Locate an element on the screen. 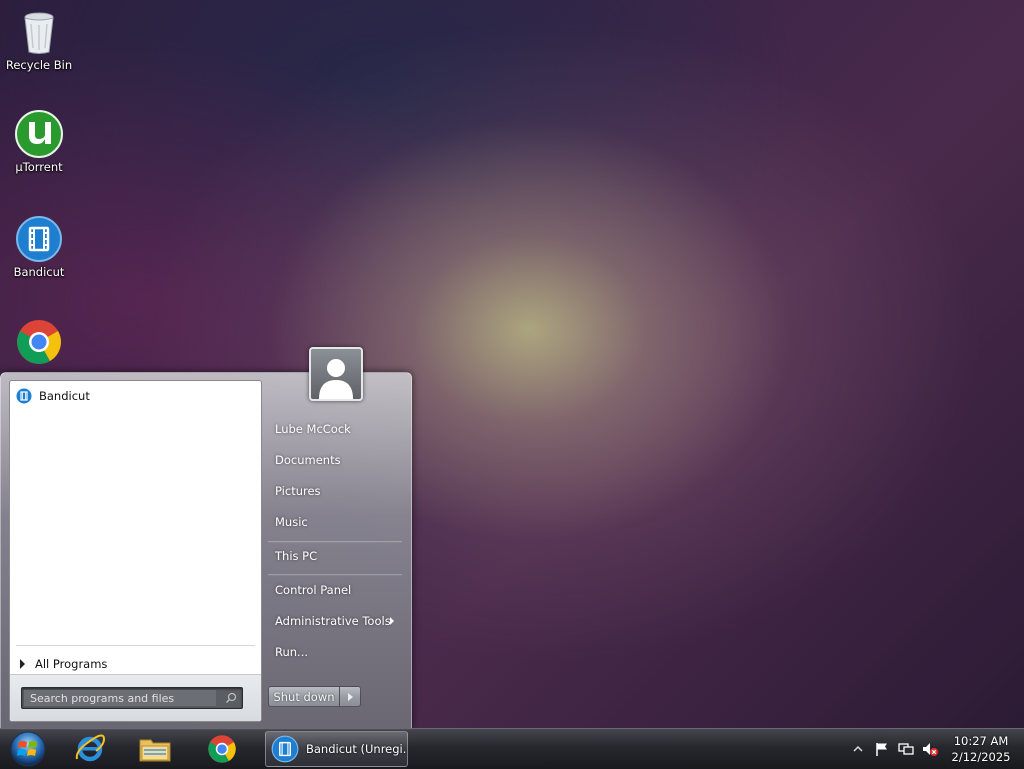 The height and width of the screenshot is (769, 1024). volume-muted-icon is located at coordinates (930, 749).